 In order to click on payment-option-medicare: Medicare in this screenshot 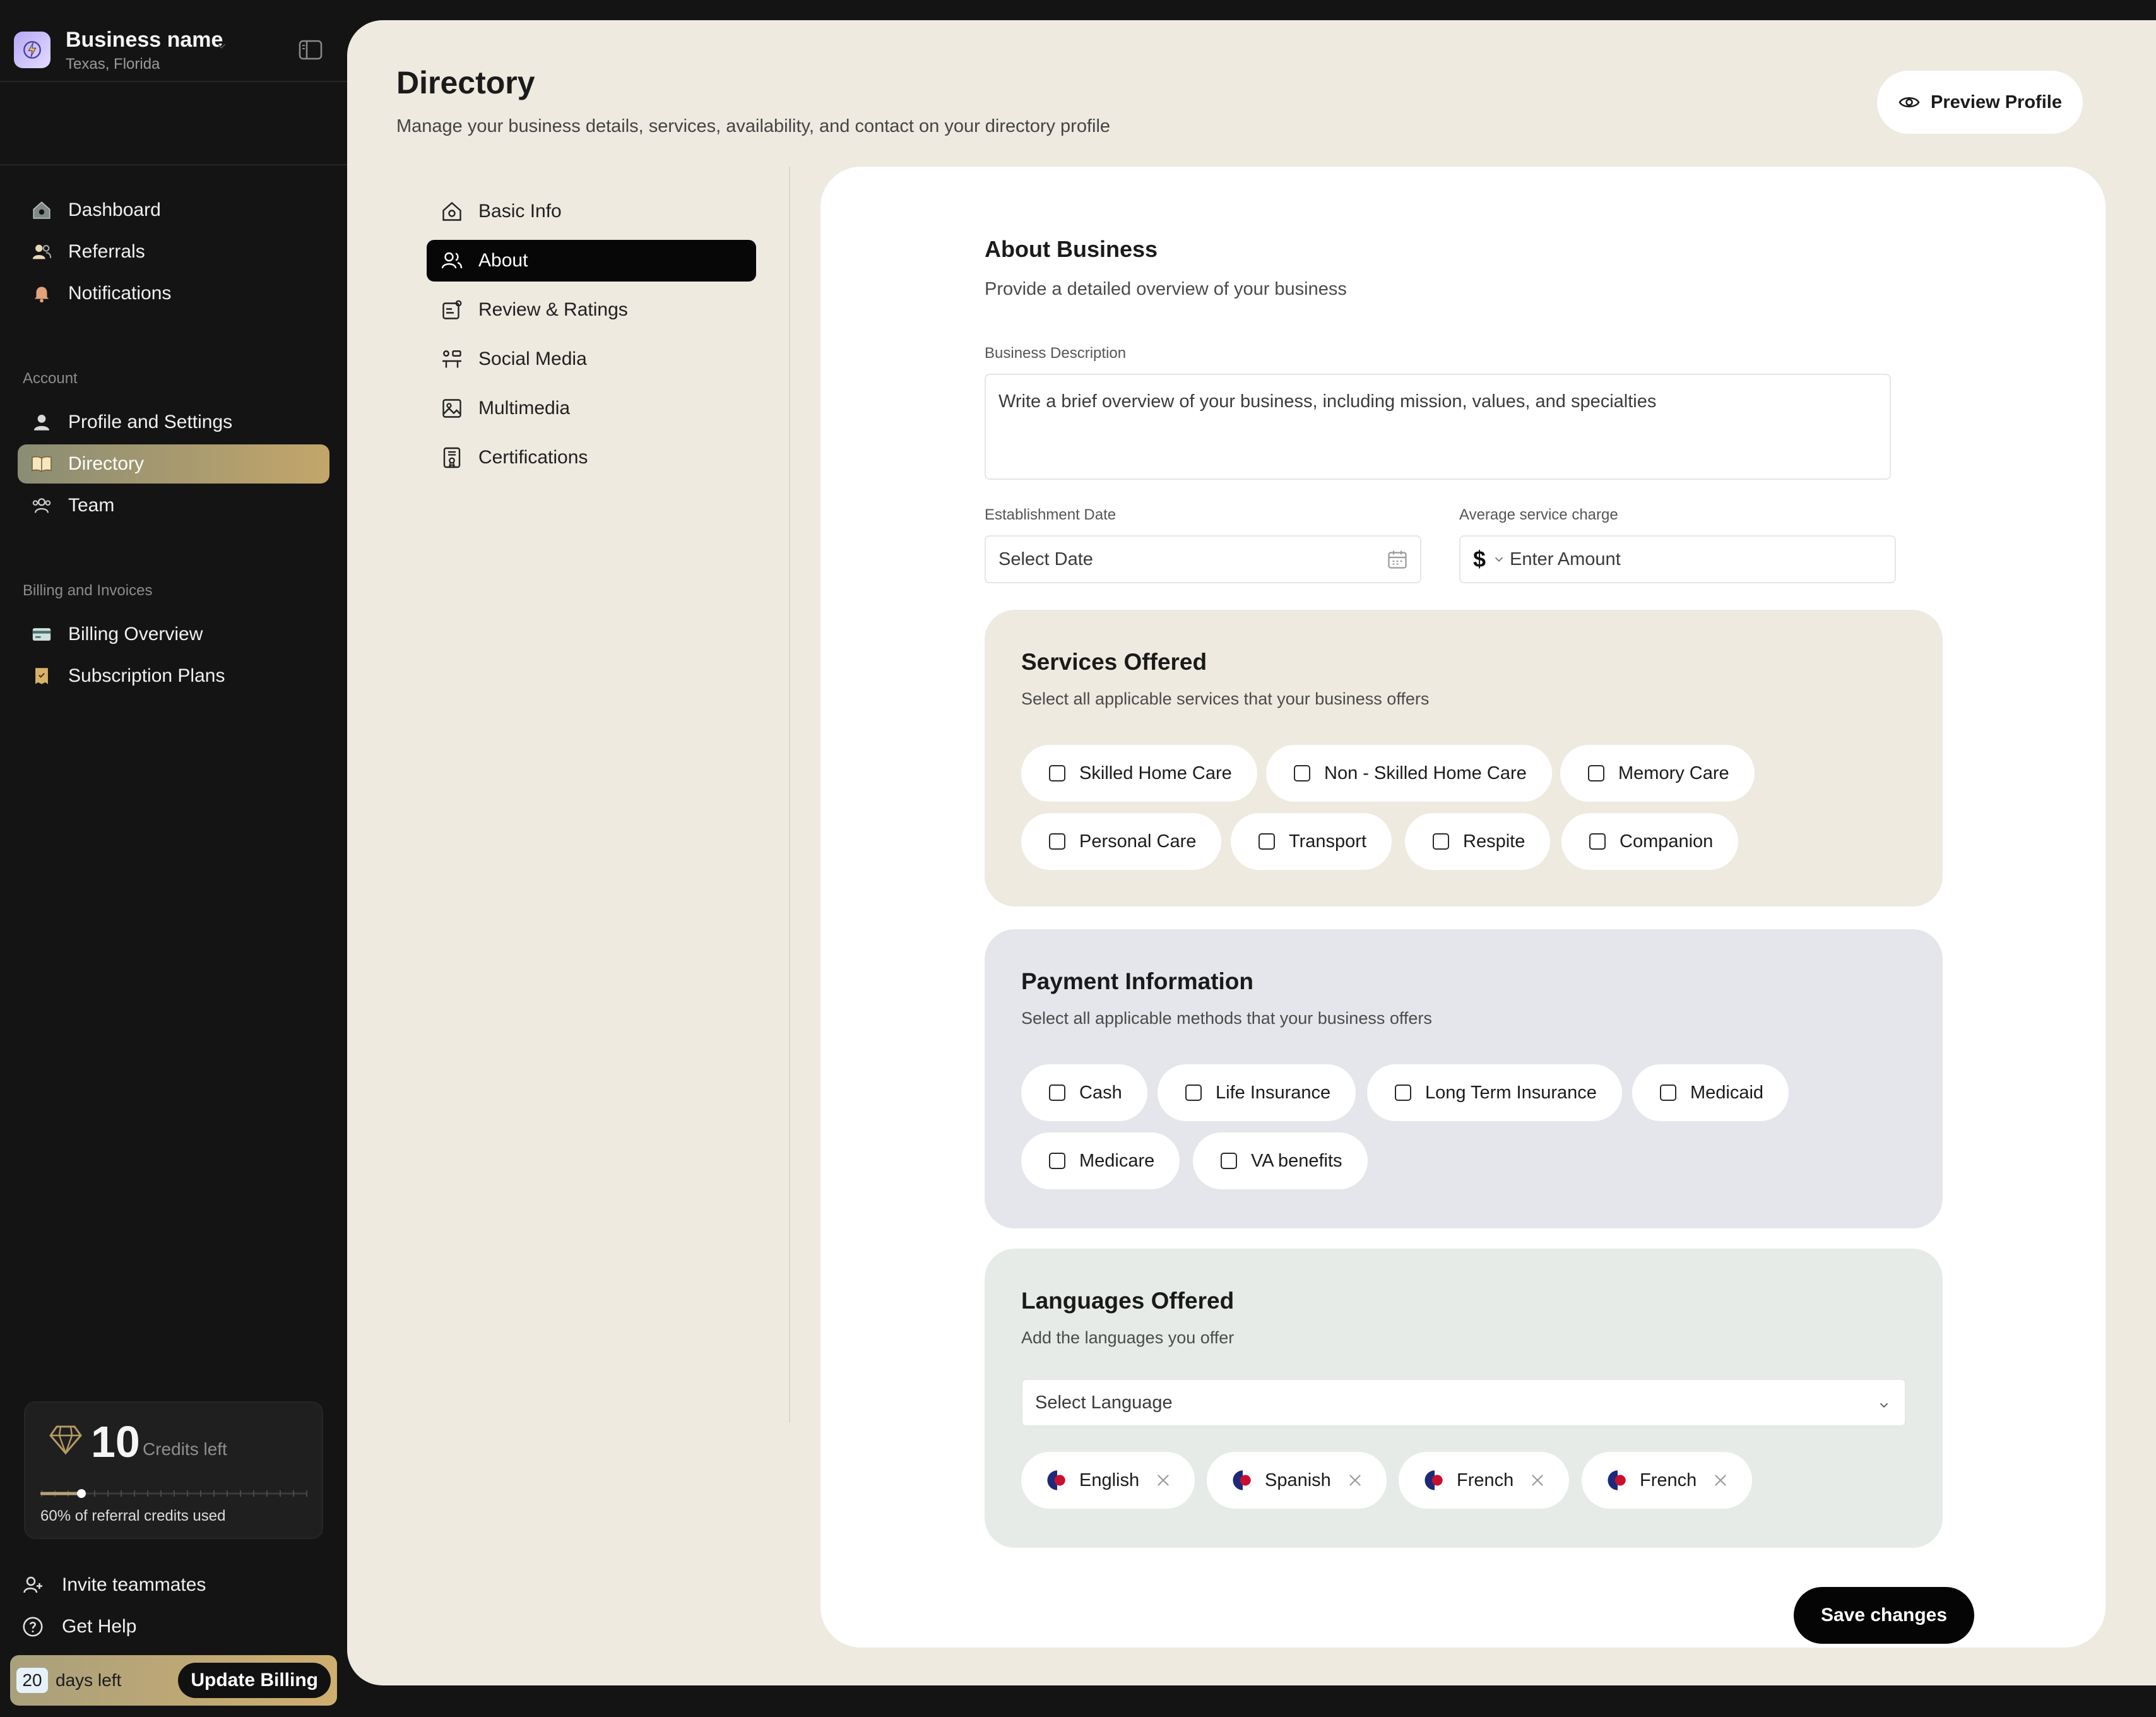, I will do `click(1100, 1160)`.